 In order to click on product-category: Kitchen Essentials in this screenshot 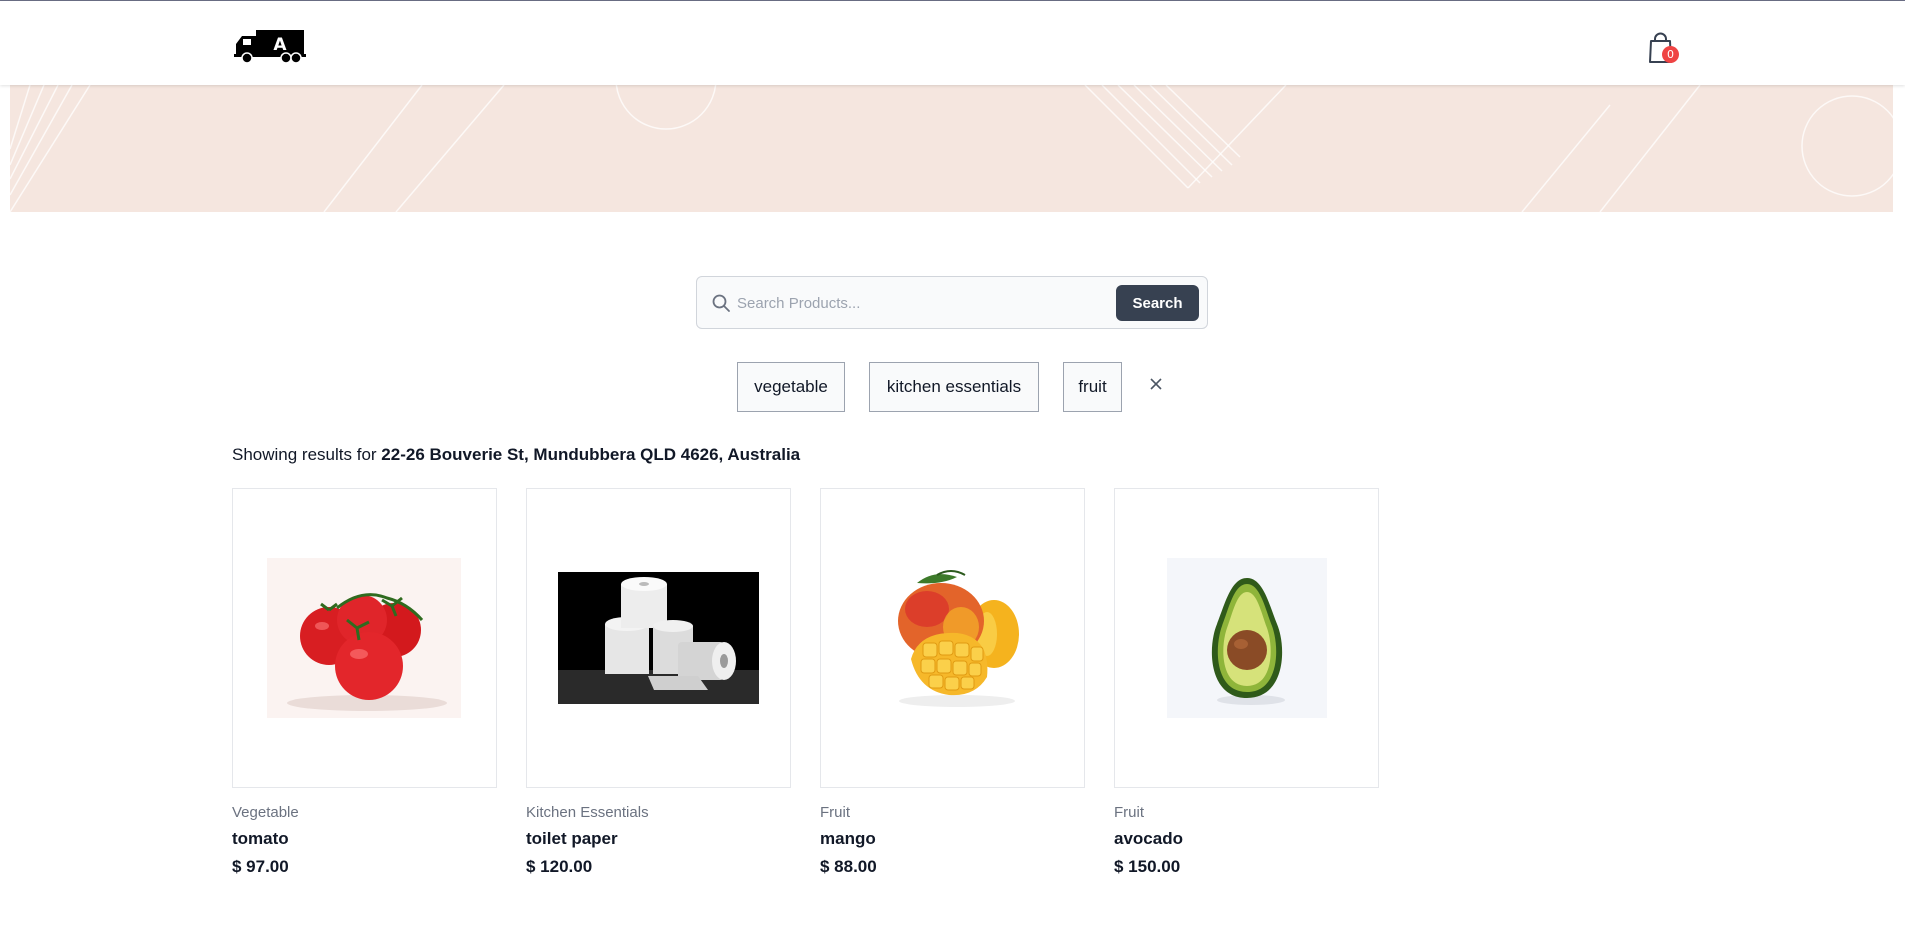, I will do `click(587, 812)`.